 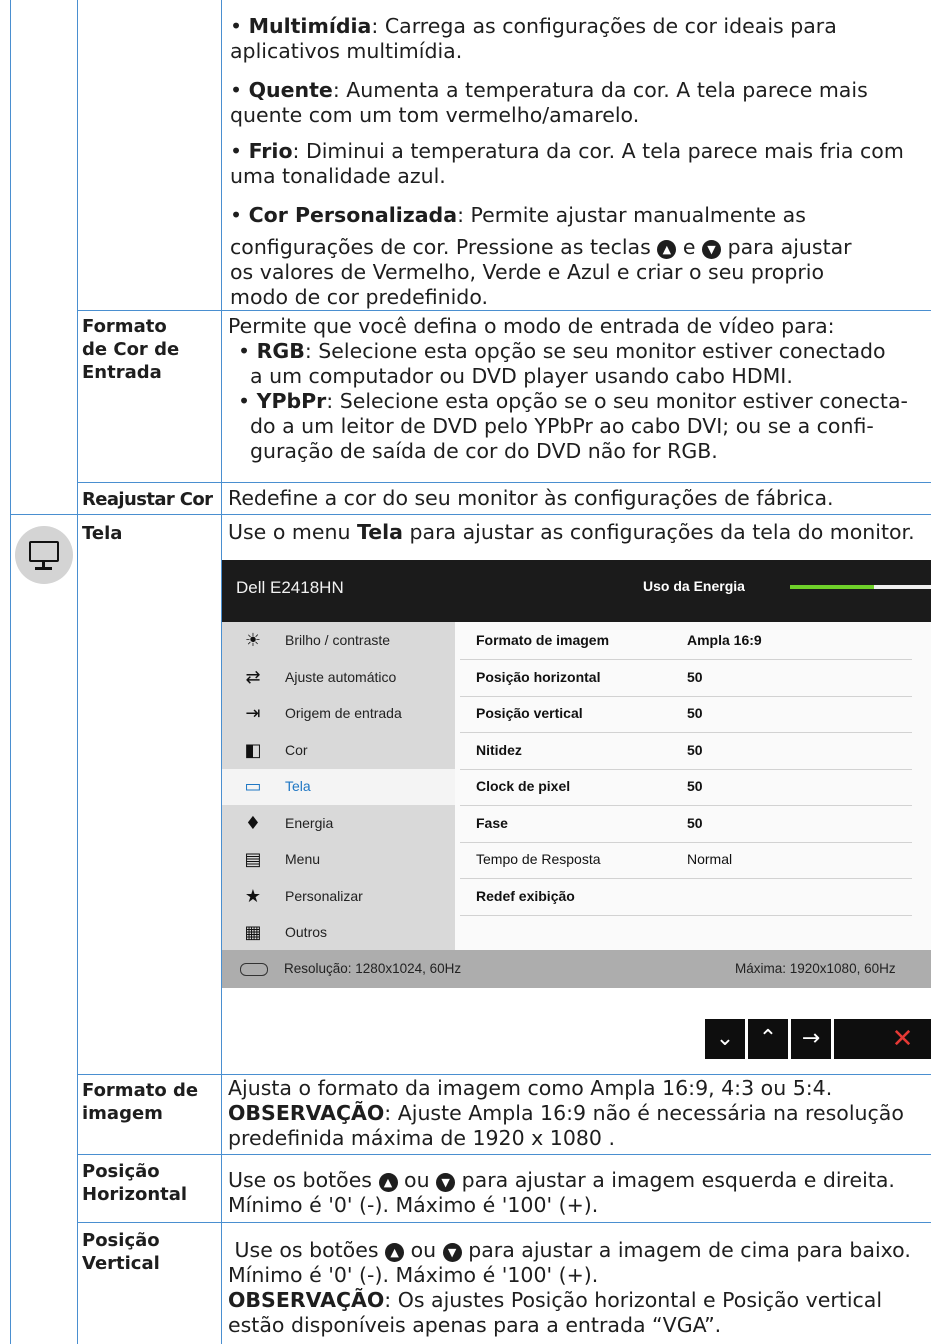 What do you see at coordinates (902, 587) in the screenshot?
I see `energy-bar-track` at bounding box center [902, 587].